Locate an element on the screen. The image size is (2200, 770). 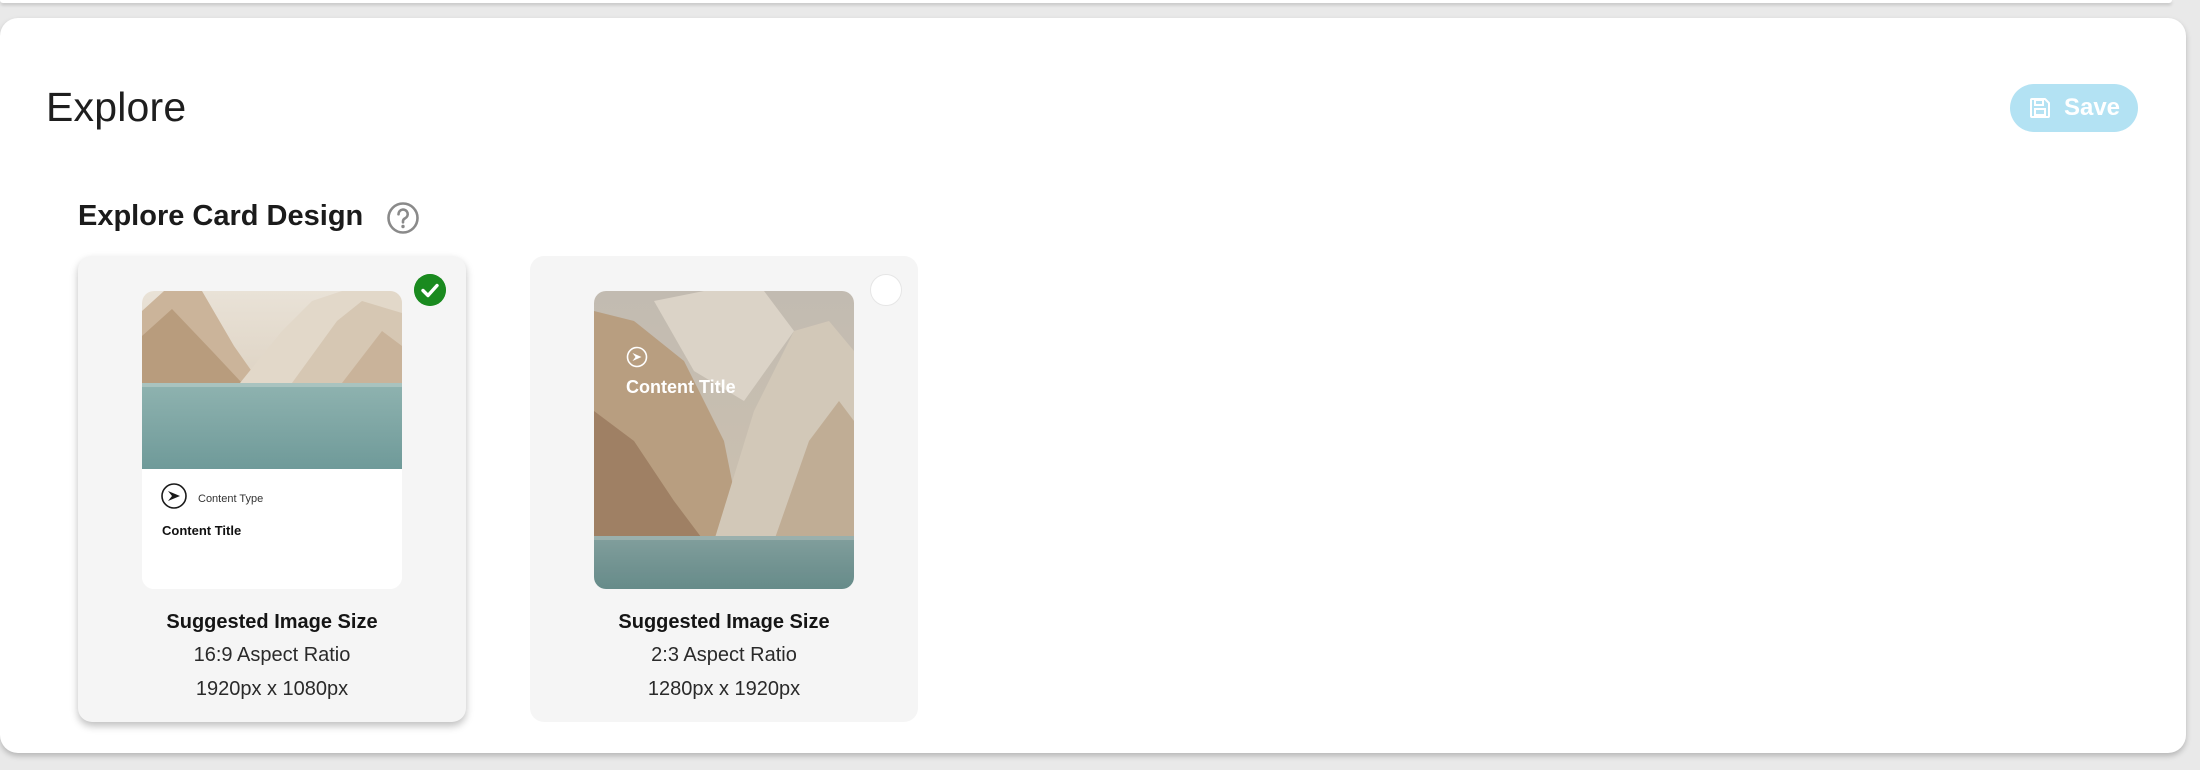
previous-panel-edge is located at coordinates (1086, 1).